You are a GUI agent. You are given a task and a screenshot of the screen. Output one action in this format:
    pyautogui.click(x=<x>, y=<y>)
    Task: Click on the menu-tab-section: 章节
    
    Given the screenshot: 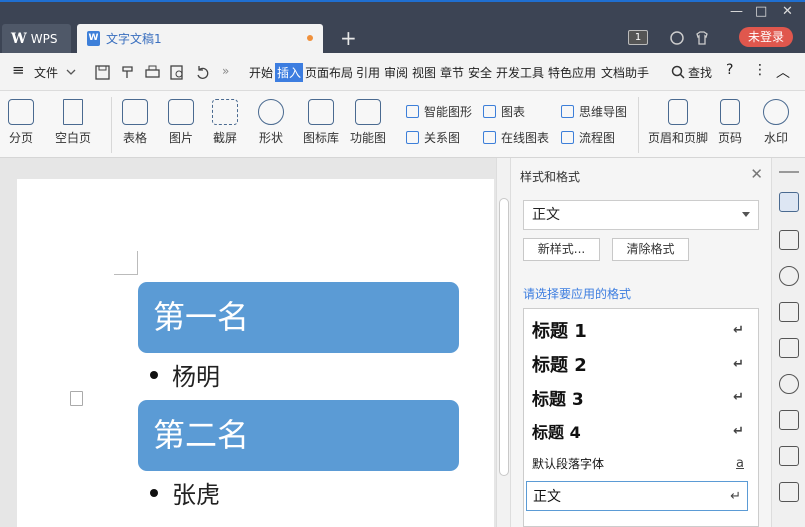 What is the action you would take?
    pyautogui.click(x=452, y=72)
    